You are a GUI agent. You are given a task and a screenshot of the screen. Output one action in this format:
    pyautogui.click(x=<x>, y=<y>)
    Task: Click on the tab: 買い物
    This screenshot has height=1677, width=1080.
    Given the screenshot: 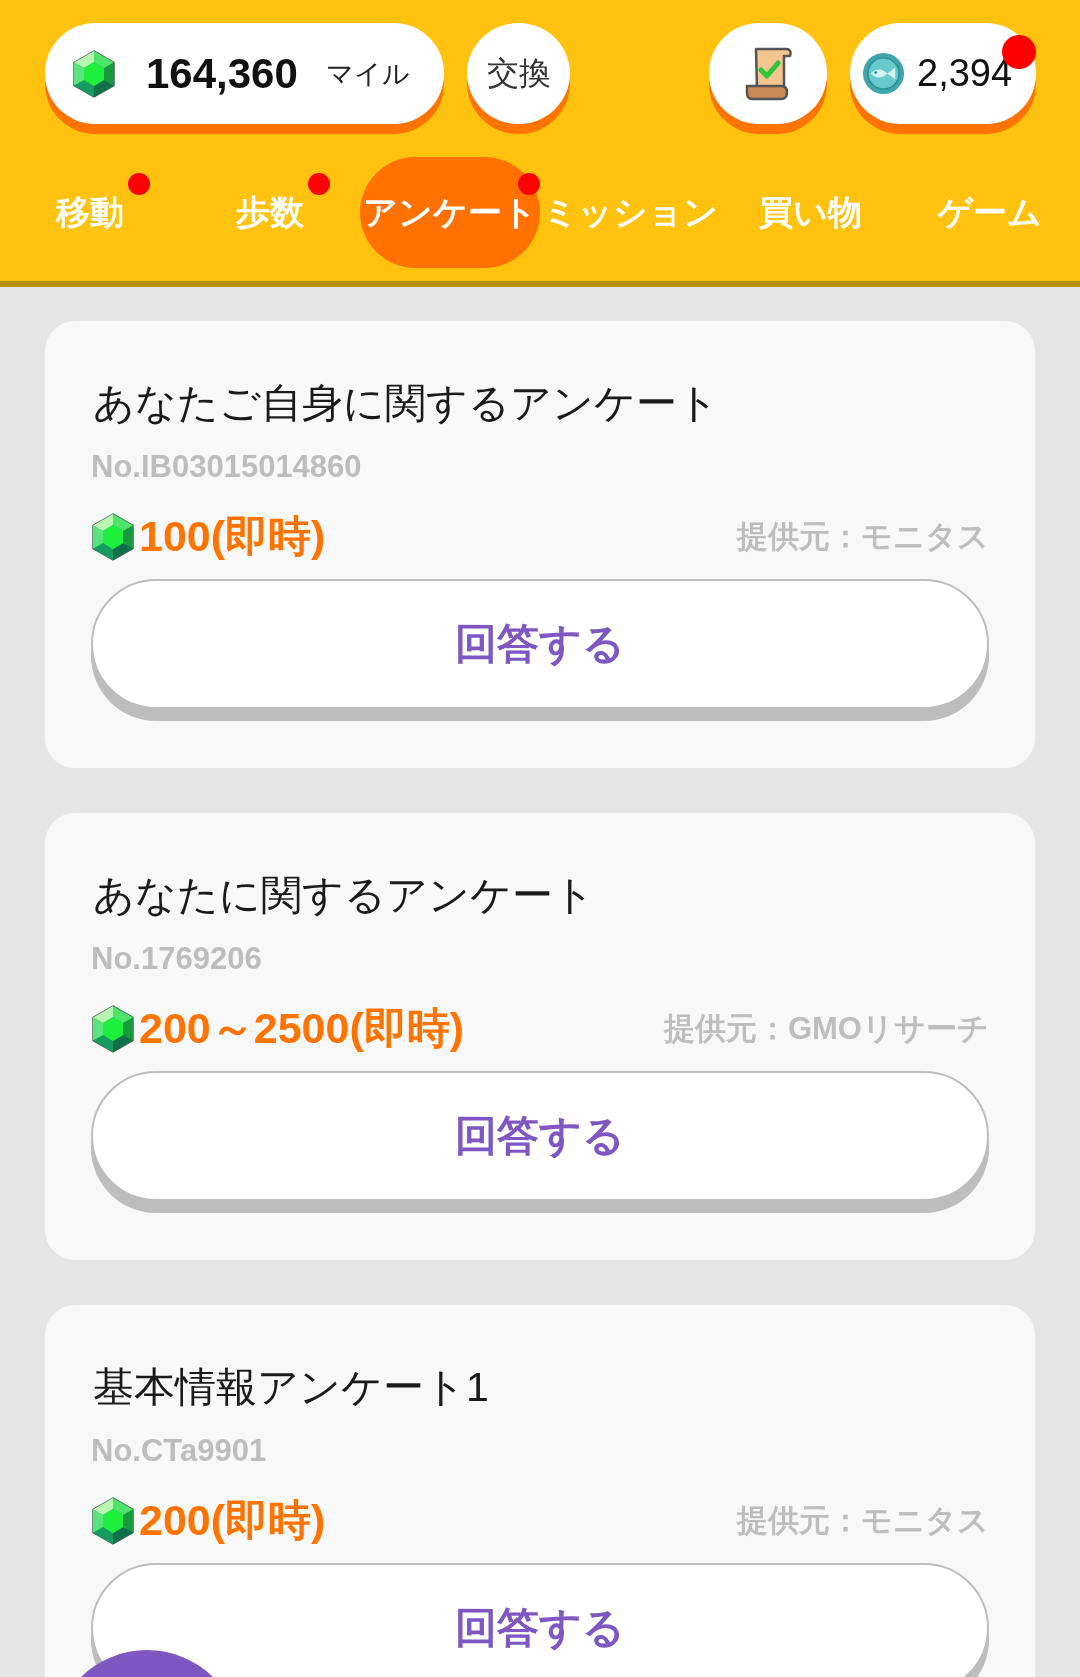 What is the action you would take?
    pyautogui.click(x=810, y=212)
    